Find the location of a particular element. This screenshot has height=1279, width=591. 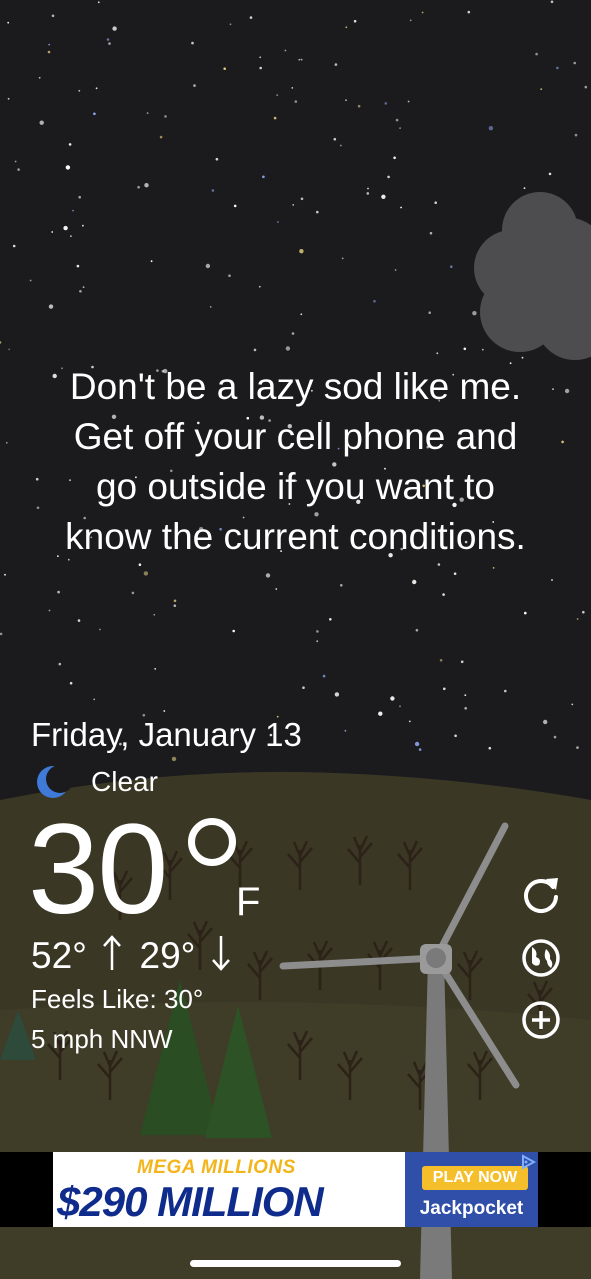

add-location-button is located at coordinates (541, 1020).